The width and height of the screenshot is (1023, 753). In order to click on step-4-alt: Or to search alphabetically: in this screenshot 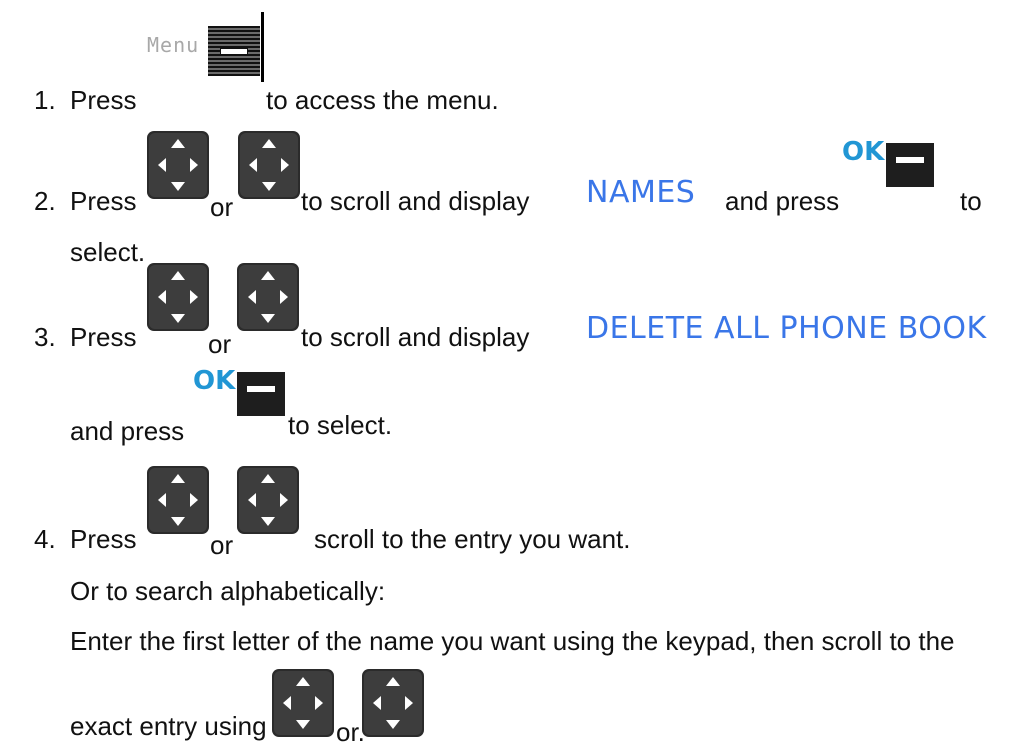, I will do `click(228, 591)`.